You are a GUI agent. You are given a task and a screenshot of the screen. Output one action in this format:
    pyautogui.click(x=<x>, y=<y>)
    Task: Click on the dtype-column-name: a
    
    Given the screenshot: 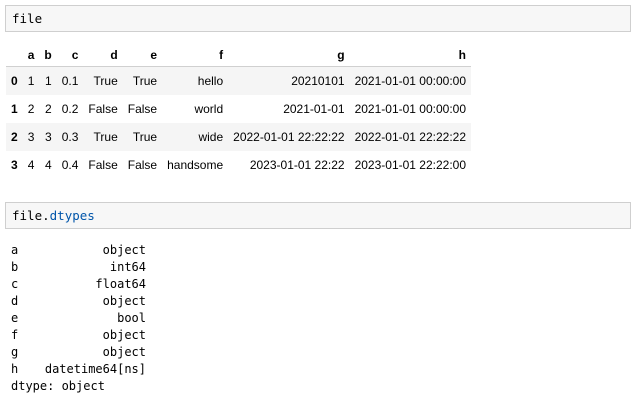 What is the action you would take?
    pyautogui.click(x=15, y=250)
    